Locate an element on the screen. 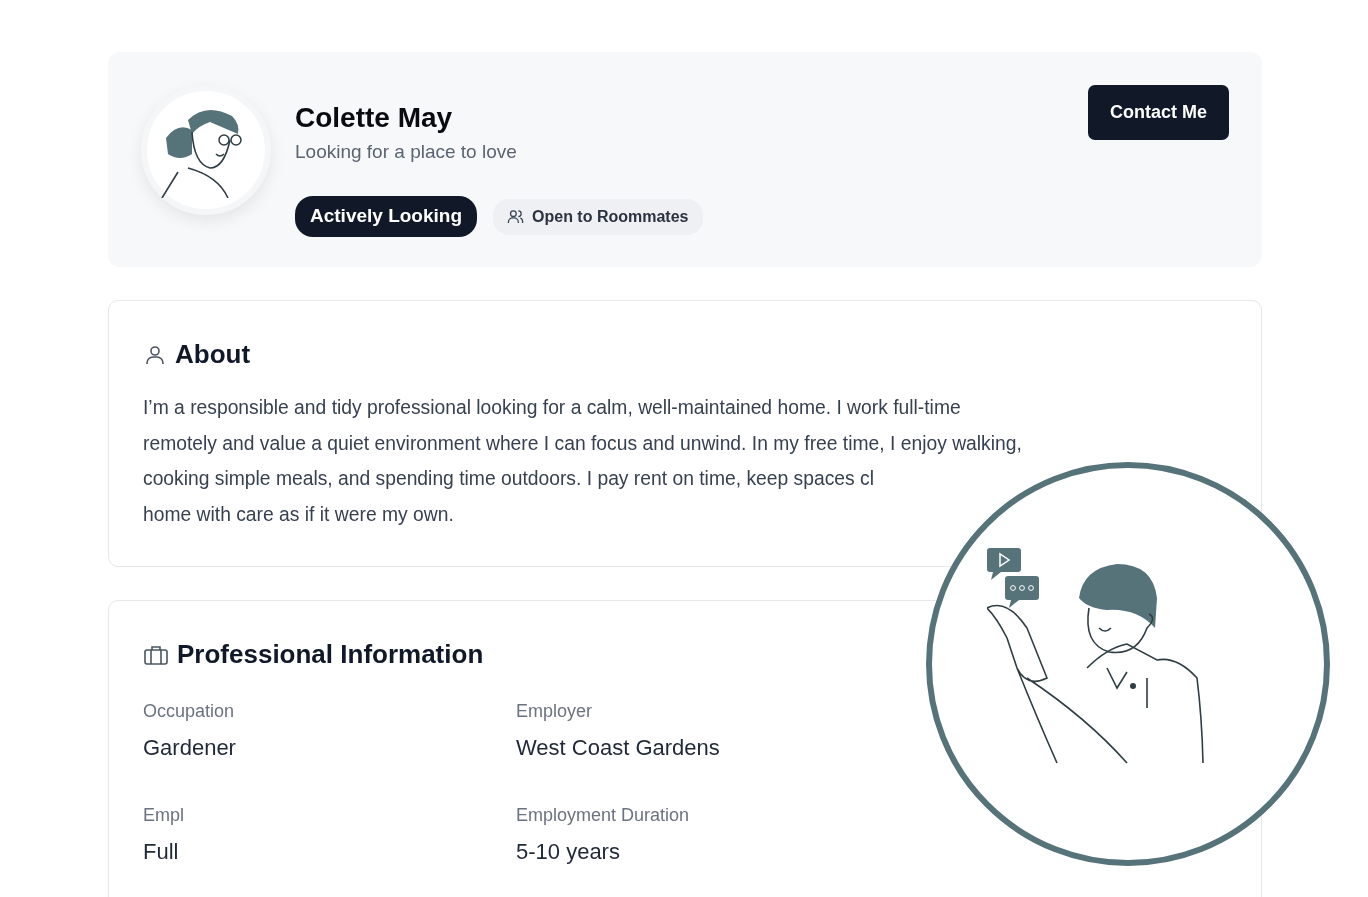 This screenshot has height=897, width=1368. roommates-badge: Open to Roommates is located at coordinates (598, 216).